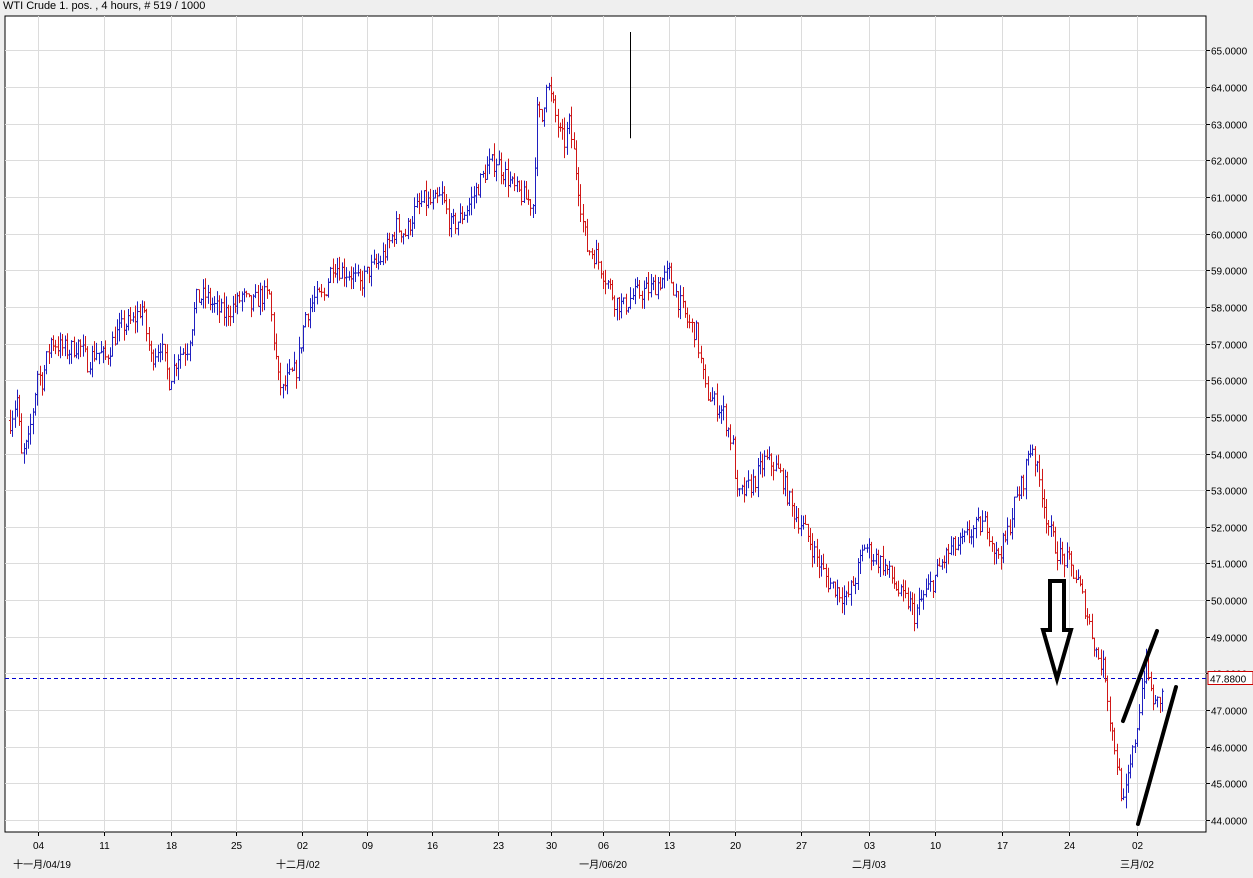 The image size is (1253, 878). I want to click on x-tick-label: 27, so click(802, 846).